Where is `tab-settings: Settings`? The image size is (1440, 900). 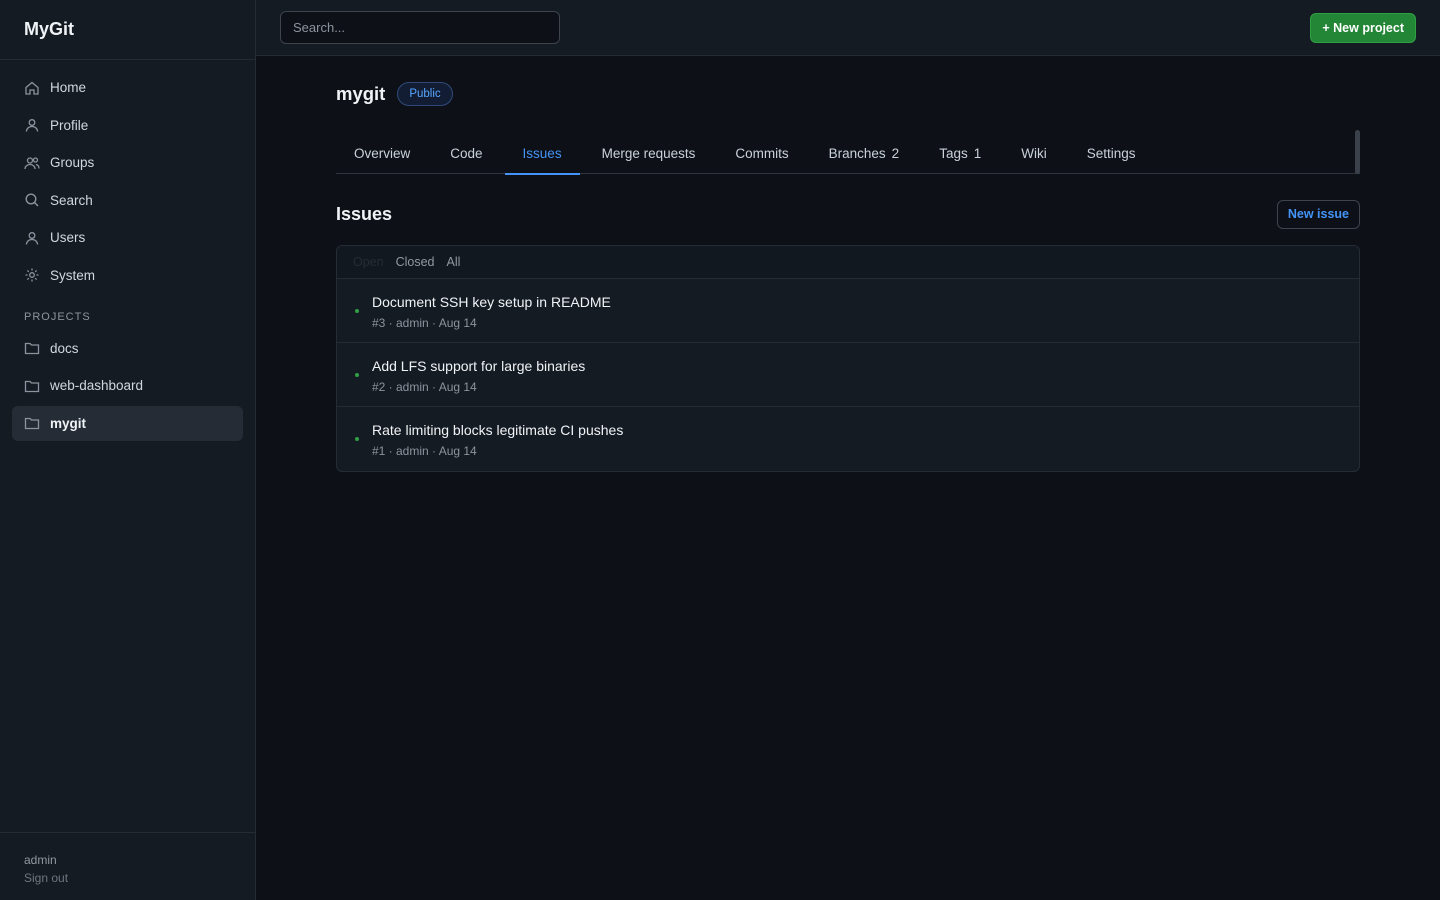 tab-settings: Settings is located at coordinates (1111, 153).